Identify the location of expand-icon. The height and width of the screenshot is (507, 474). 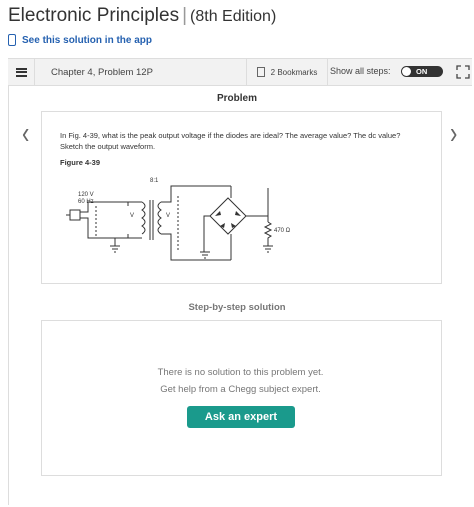
(463, 72).